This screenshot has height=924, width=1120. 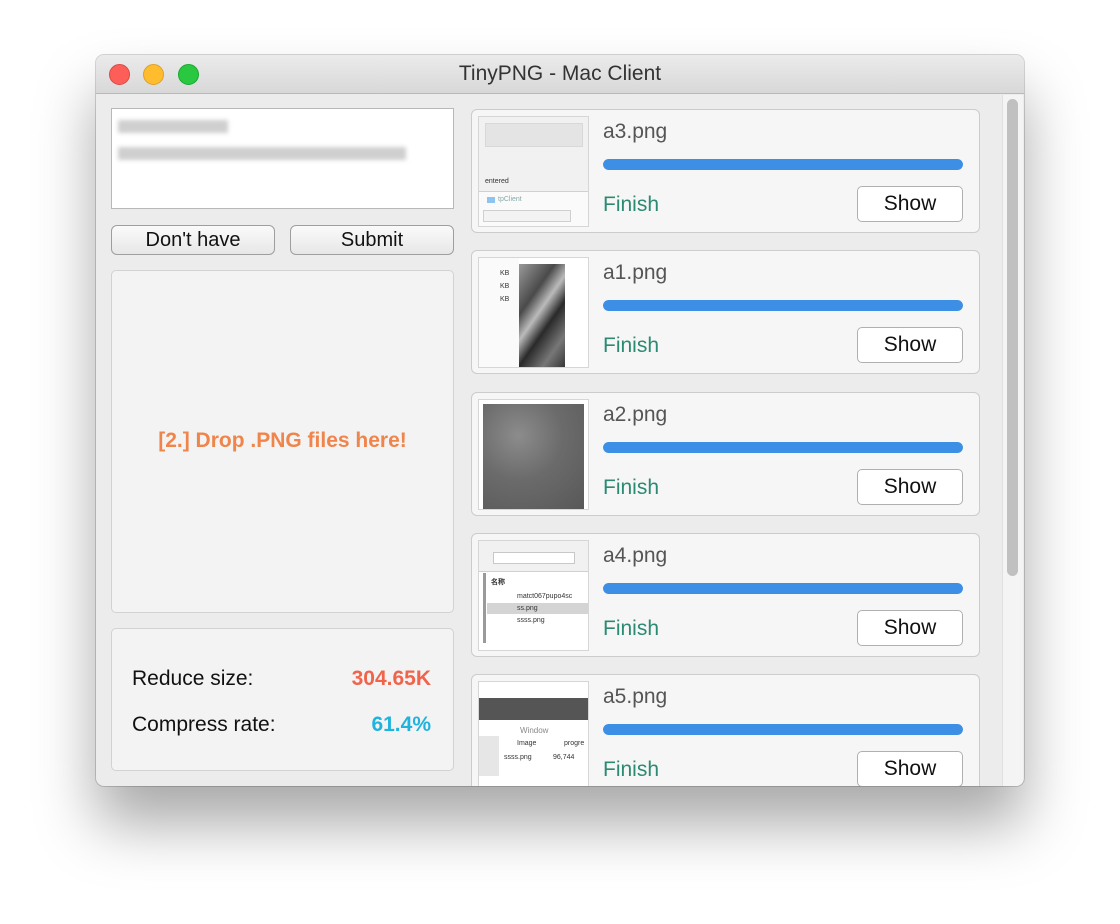 What do you see at coordinates (533, 454) in the screenshot?
I see `file-thumbnail` at bounding box center [533, 454].